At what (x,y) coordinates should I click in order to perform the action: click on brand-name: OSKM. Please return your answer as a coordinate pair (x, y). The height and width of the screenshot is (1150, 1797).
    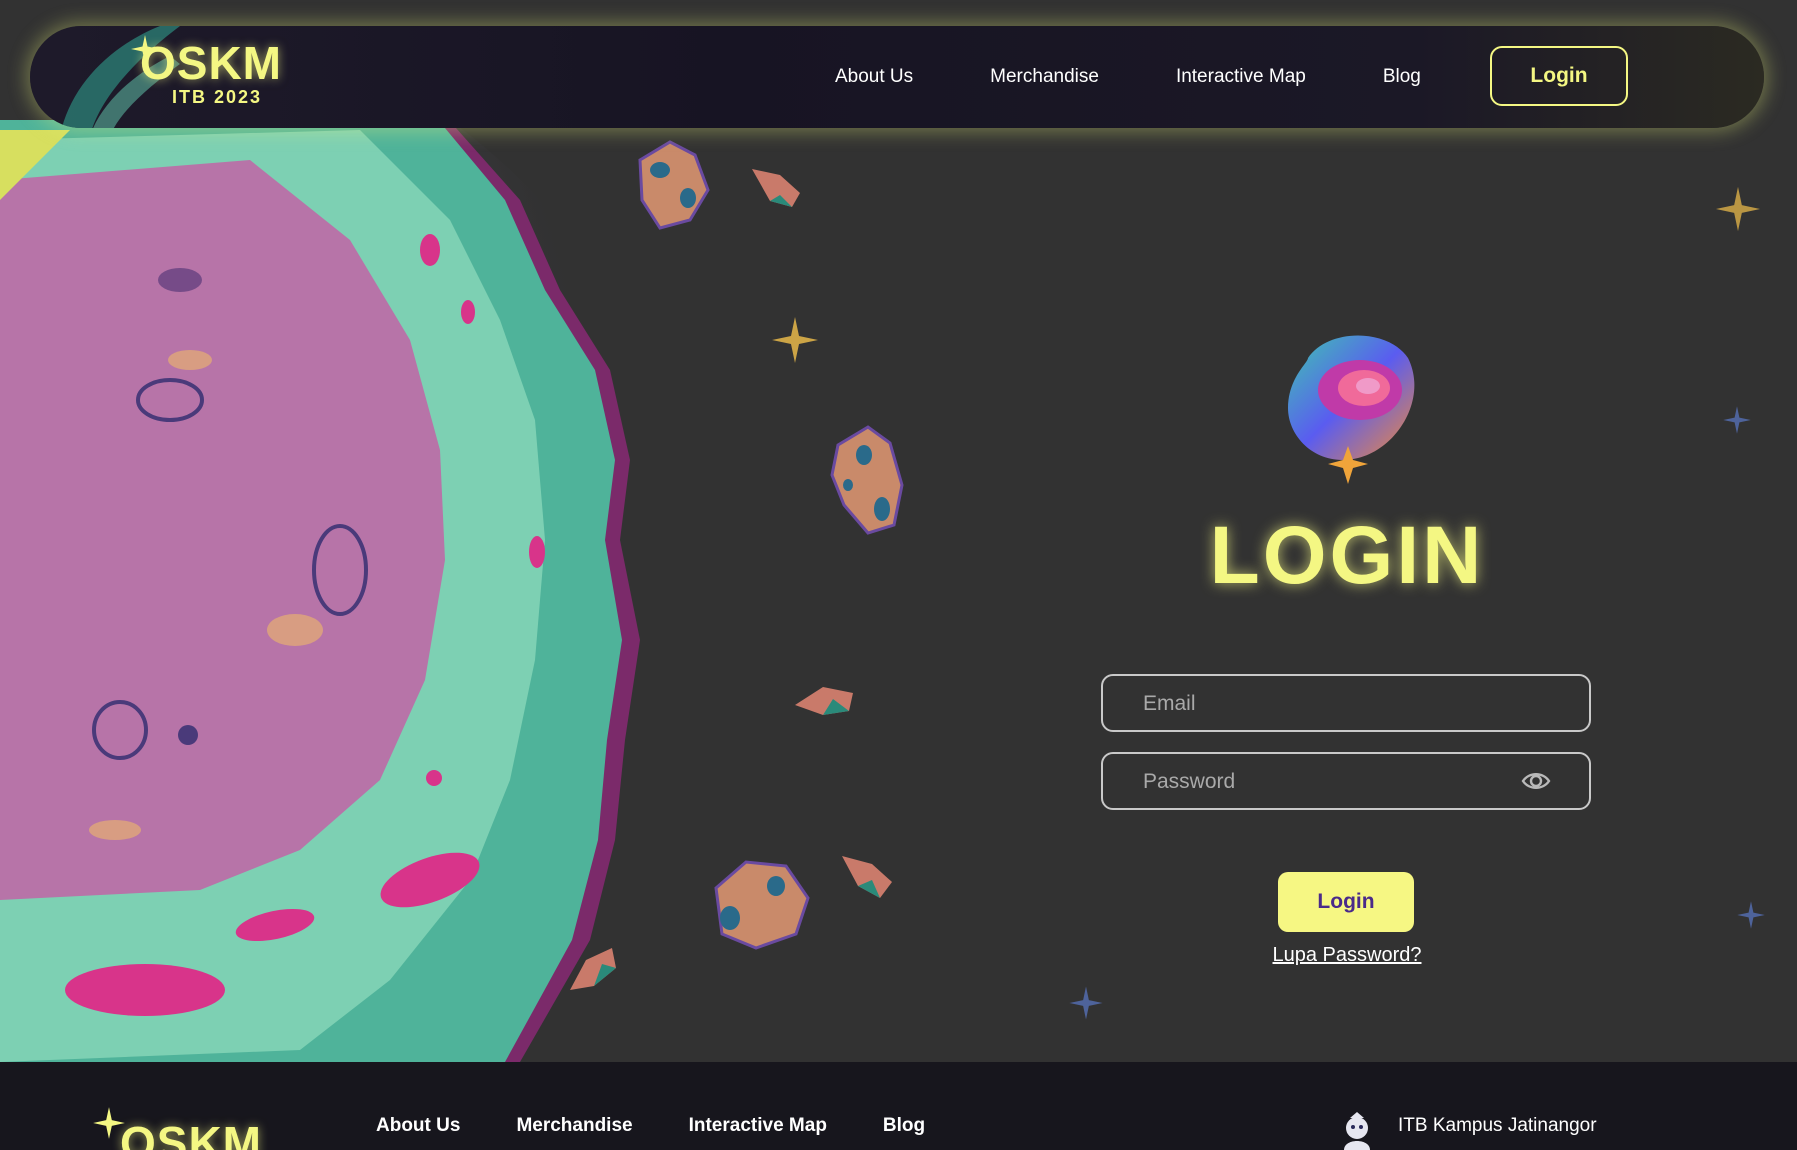
    Looking at the image, I should click on (211, 63).